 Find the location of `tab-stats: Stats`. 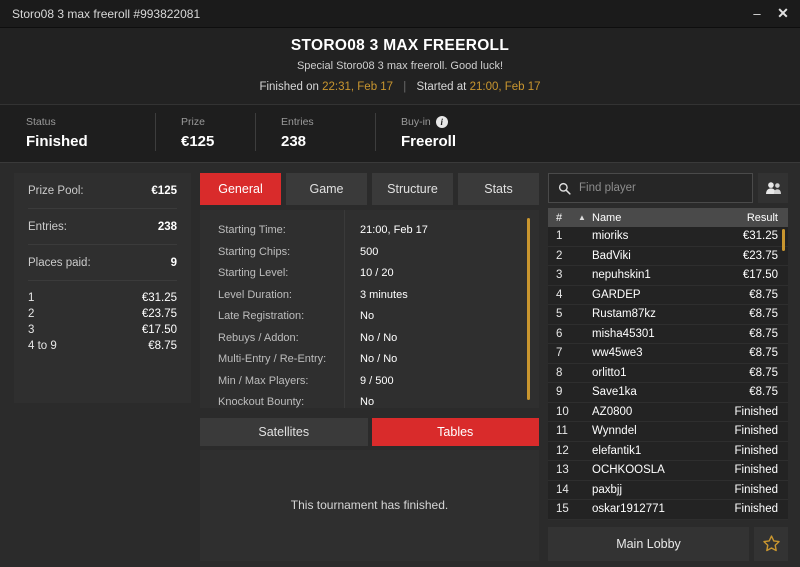

tab-stats: Stats is located at coordinates (498, 189).